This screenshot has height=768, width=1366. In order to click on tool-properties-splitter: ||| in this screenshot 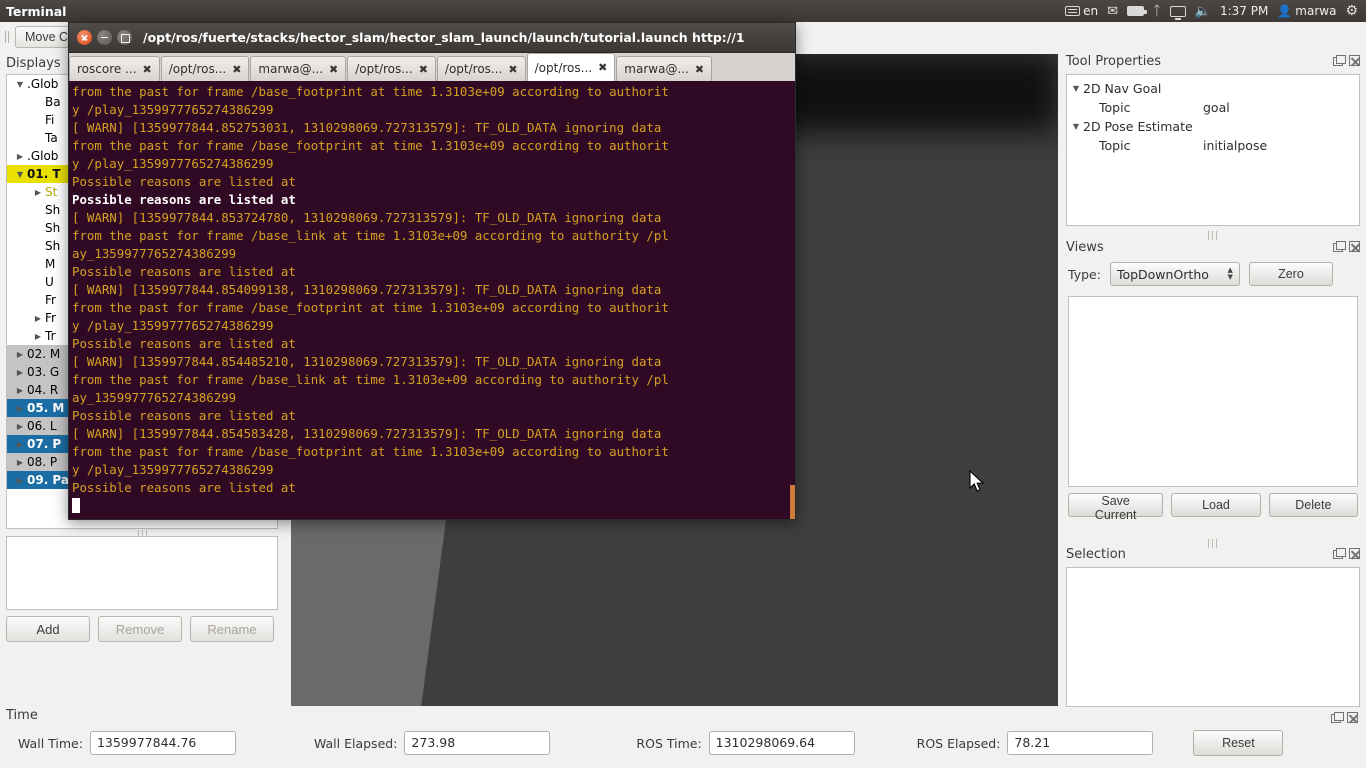, I will do `click(1213, 236)`.